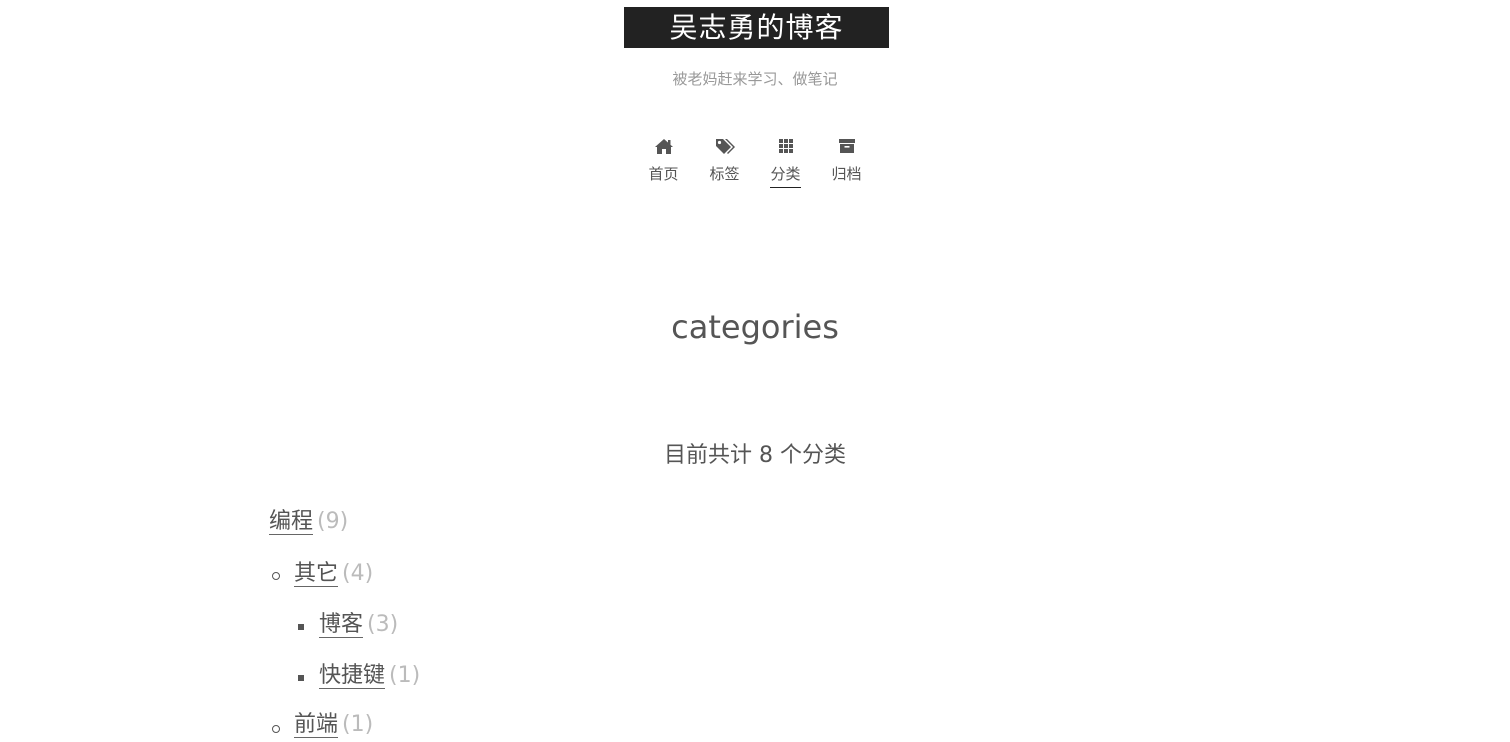 Image resolution: width=1510 pixels, height=742 pixels. I want to click on category-count: (3), so click(383, 624).